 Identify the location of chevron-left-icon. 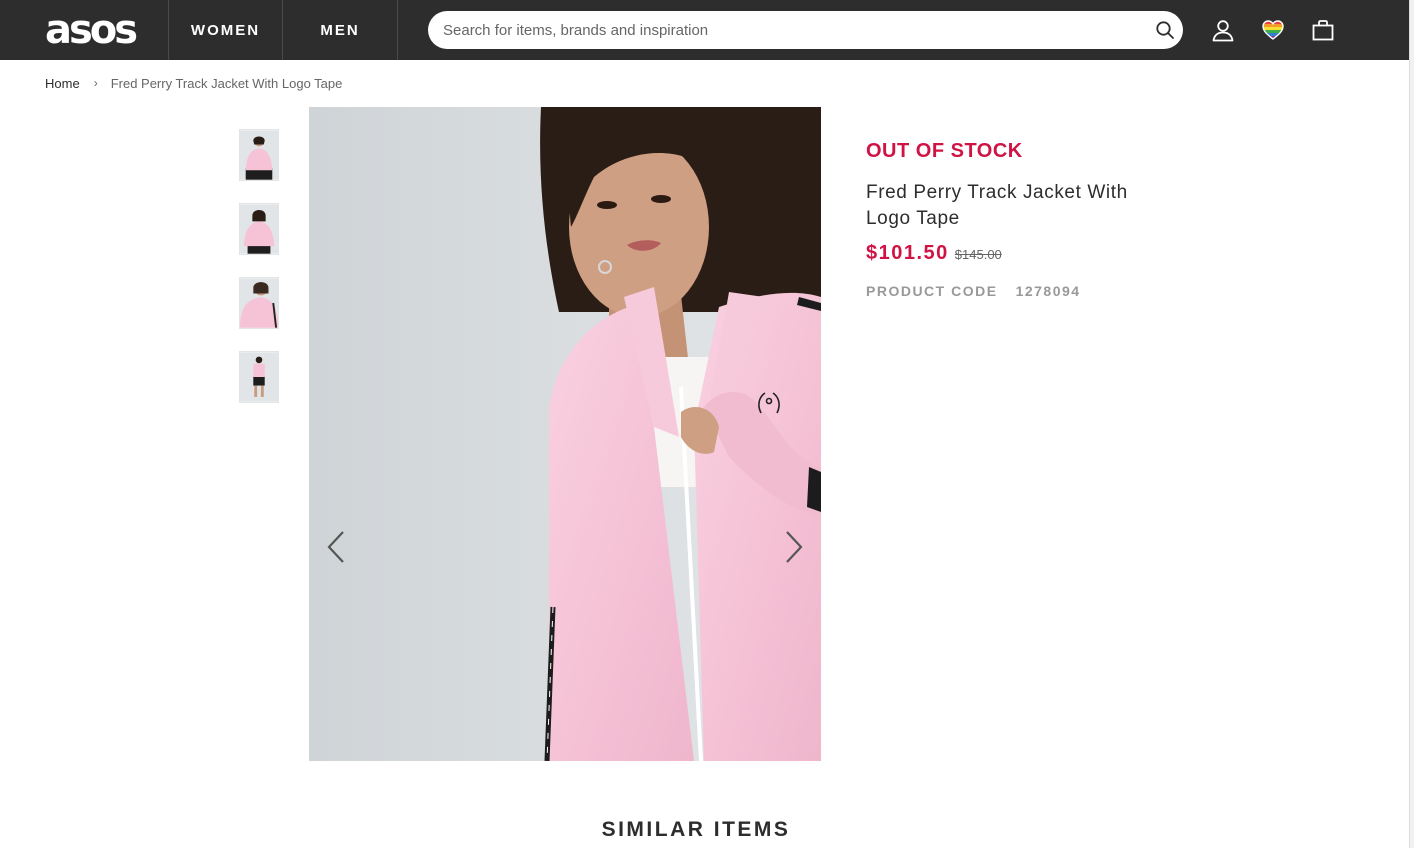
(336, 547).